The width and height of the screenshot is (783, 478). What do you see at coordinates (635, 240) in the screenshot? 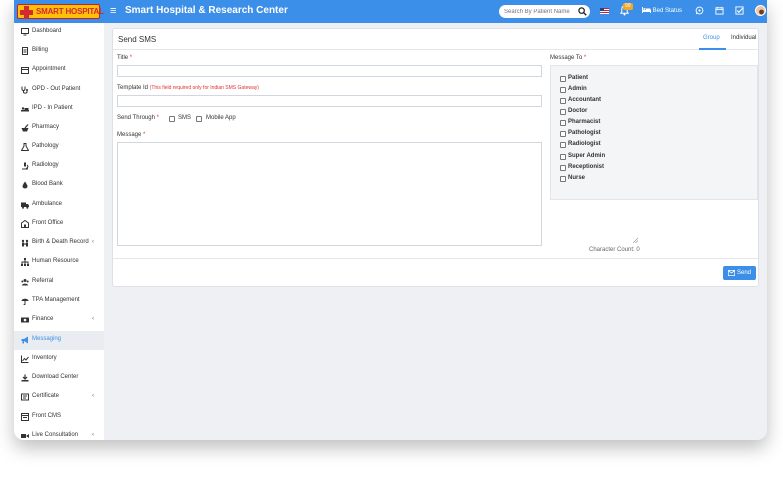
I see `resize-handle-icon` at bounding box center [635, 240].